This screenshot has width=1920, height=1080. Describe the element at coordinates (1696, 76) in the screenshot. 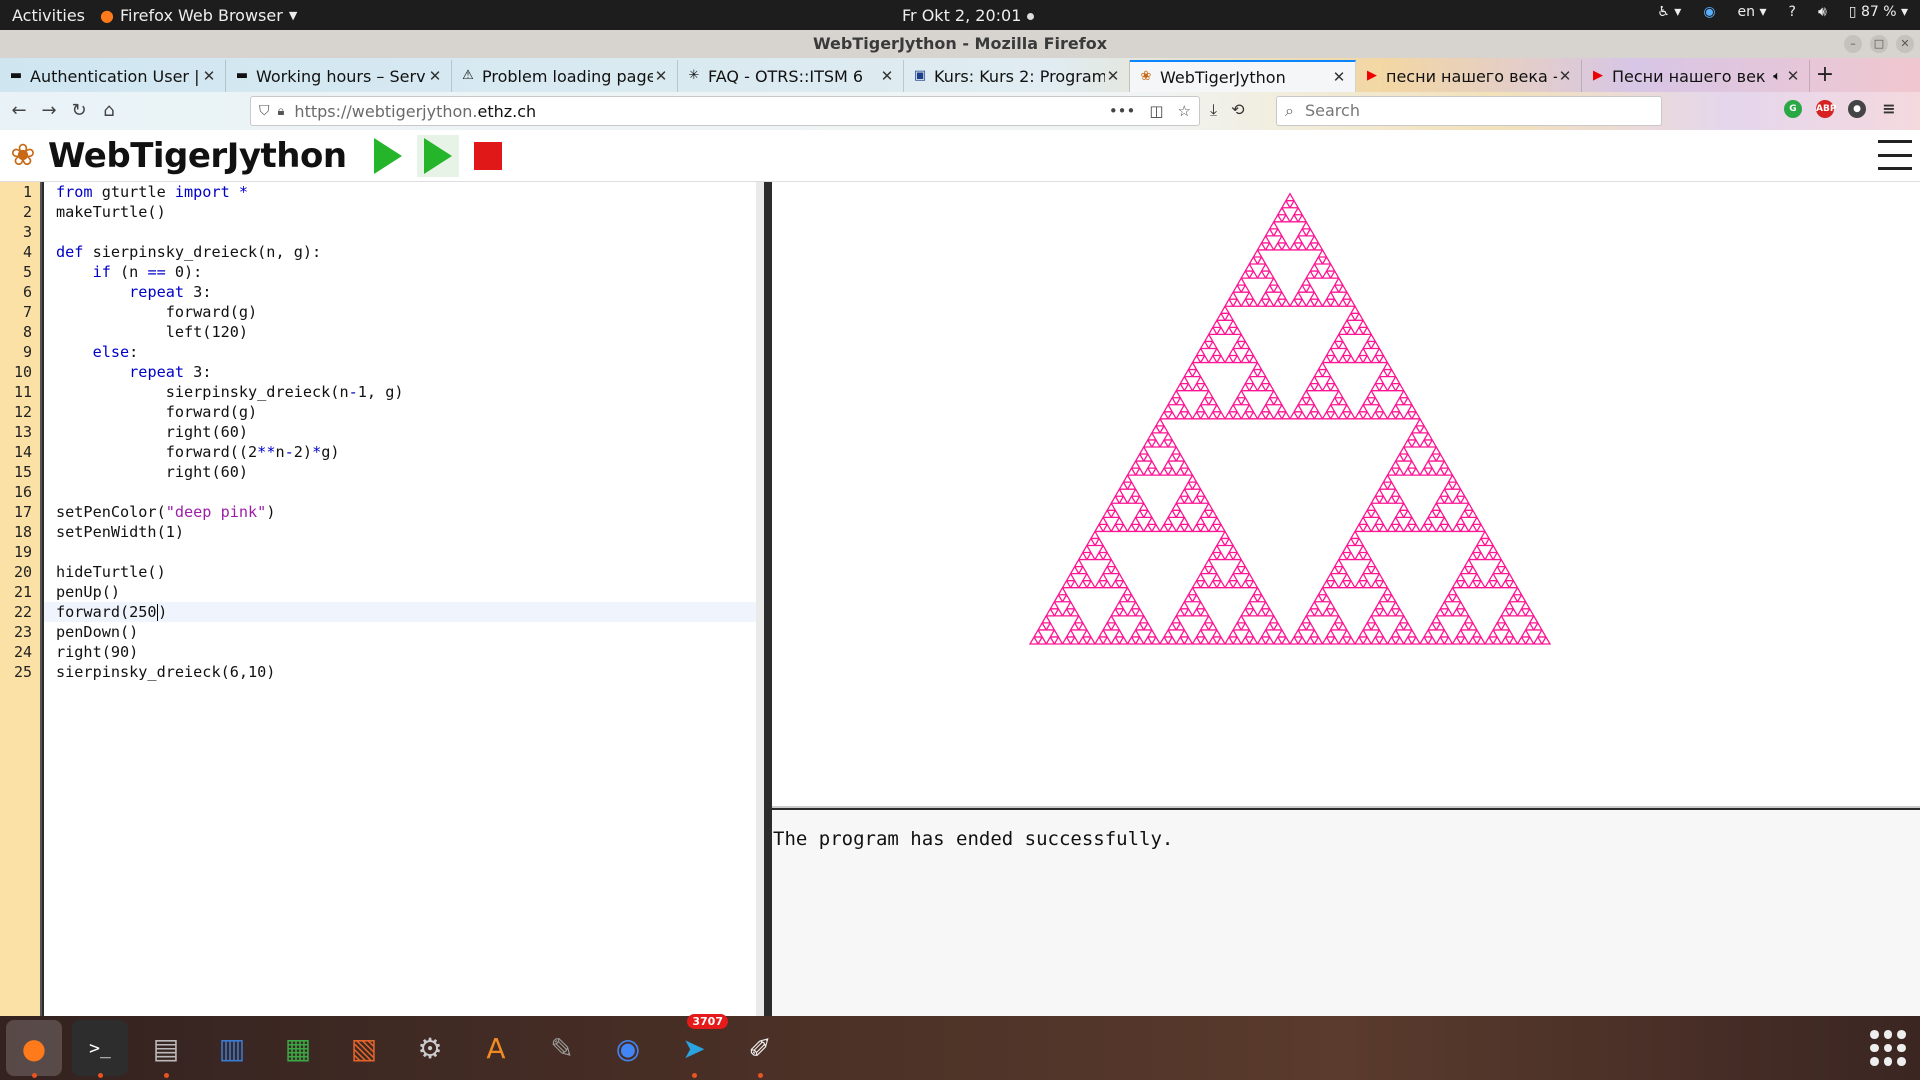

I see `tab-youtube-2: ▶ Песни нашего век 🔈︎ ✕` at that location.